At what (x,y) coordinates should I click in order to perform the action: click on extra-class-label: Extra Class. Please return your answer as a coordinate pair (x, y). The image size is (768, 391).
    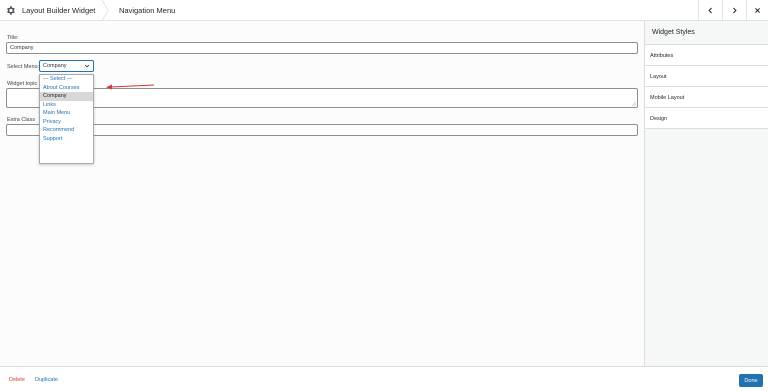
    Looking at the image, I should click on (21, 120).